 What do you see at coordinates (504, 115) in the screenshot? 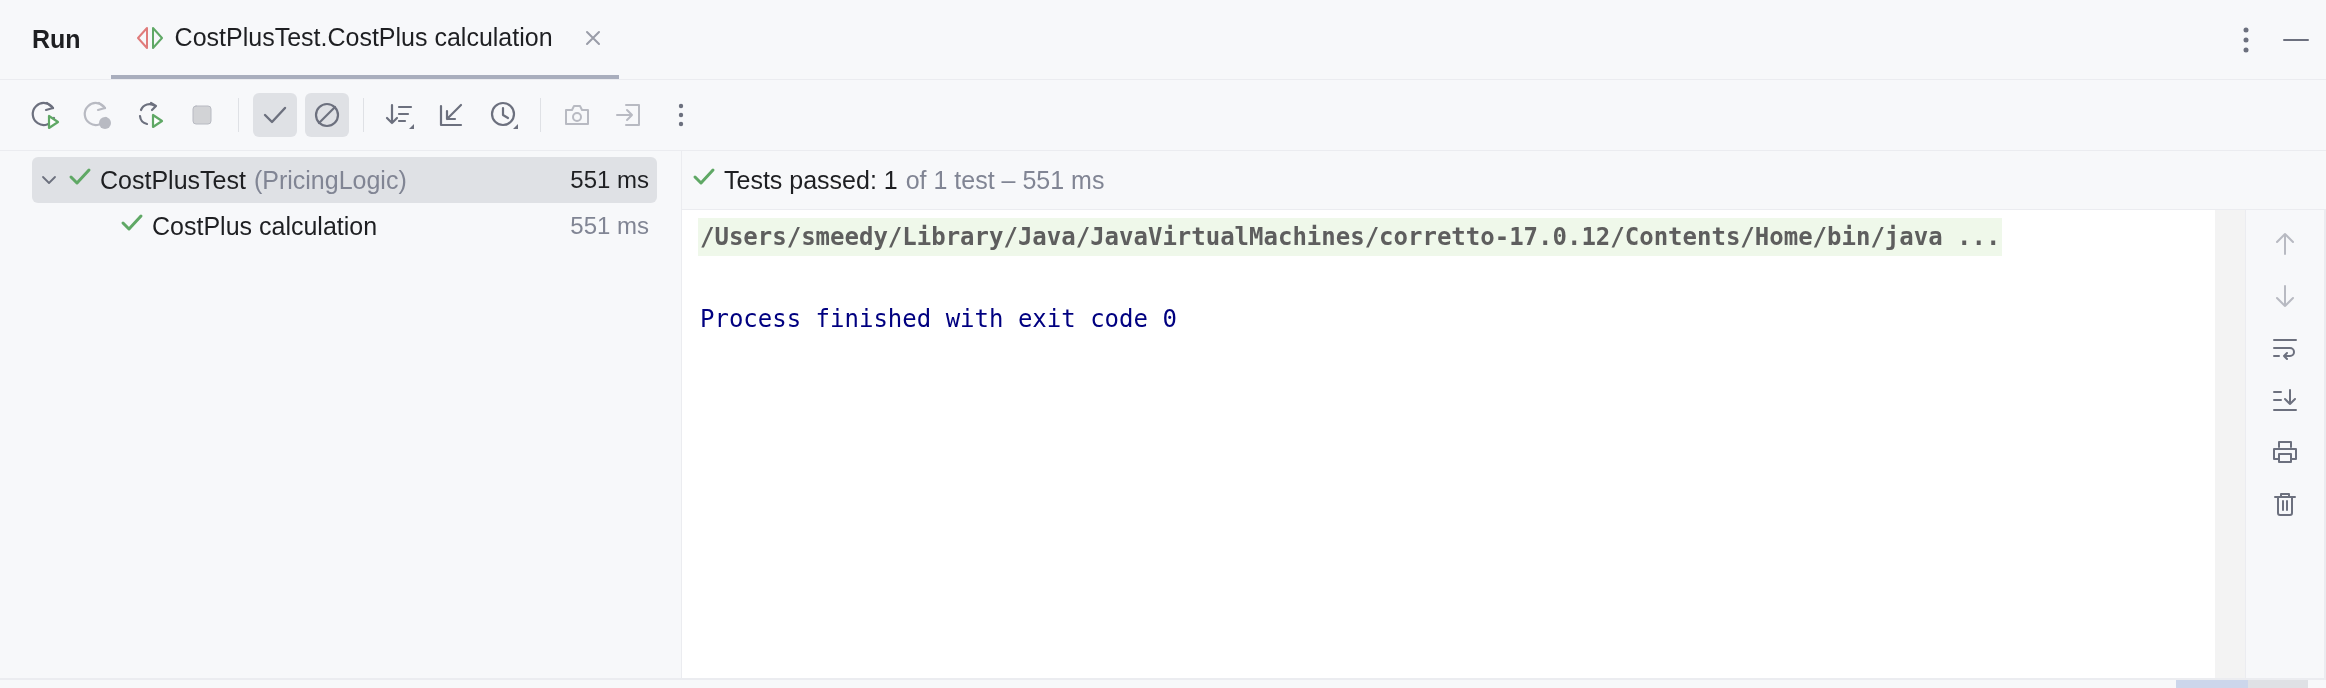
I see `clock-icon` at bounding box center [504, 115].